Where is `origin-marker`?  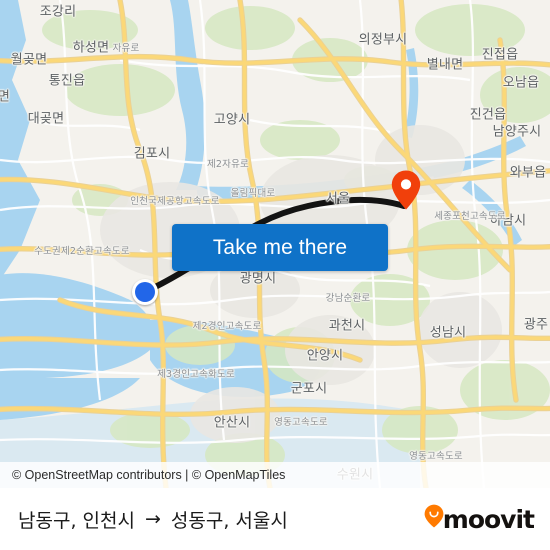 origin-marker is located at coordinates (145, 292).